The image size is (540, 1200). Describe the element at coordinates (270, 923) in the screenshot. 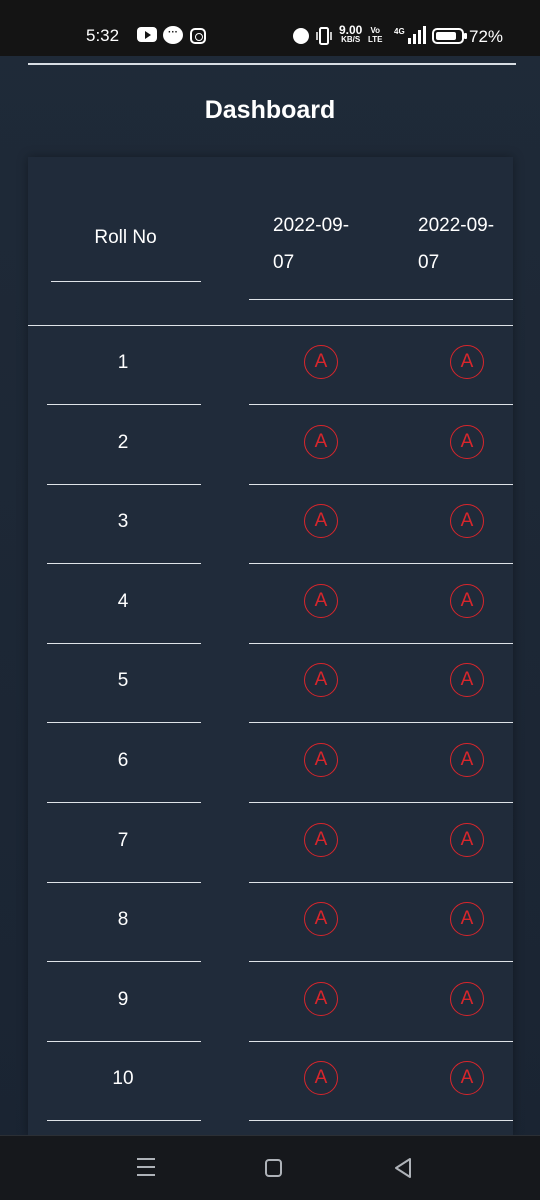

I see `table-row: 8 A A` at that location.